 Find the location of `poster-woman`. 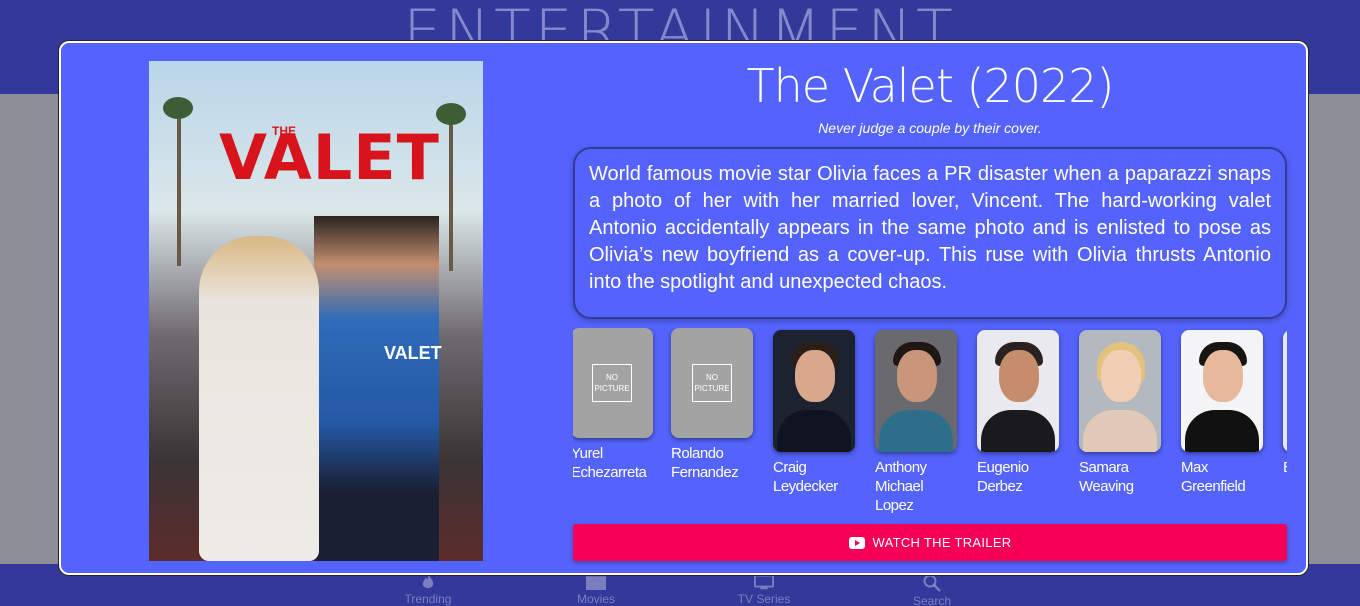

poster-woman is located at coordinates (259, 398).